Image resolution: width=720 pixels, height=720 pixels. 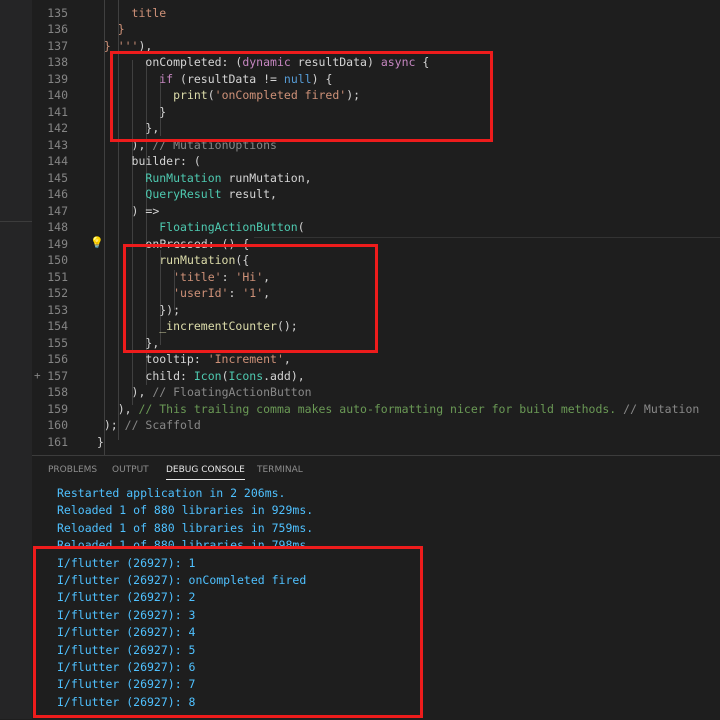 I want to click on code-token: runMutation,, so click(x=266, y=177).